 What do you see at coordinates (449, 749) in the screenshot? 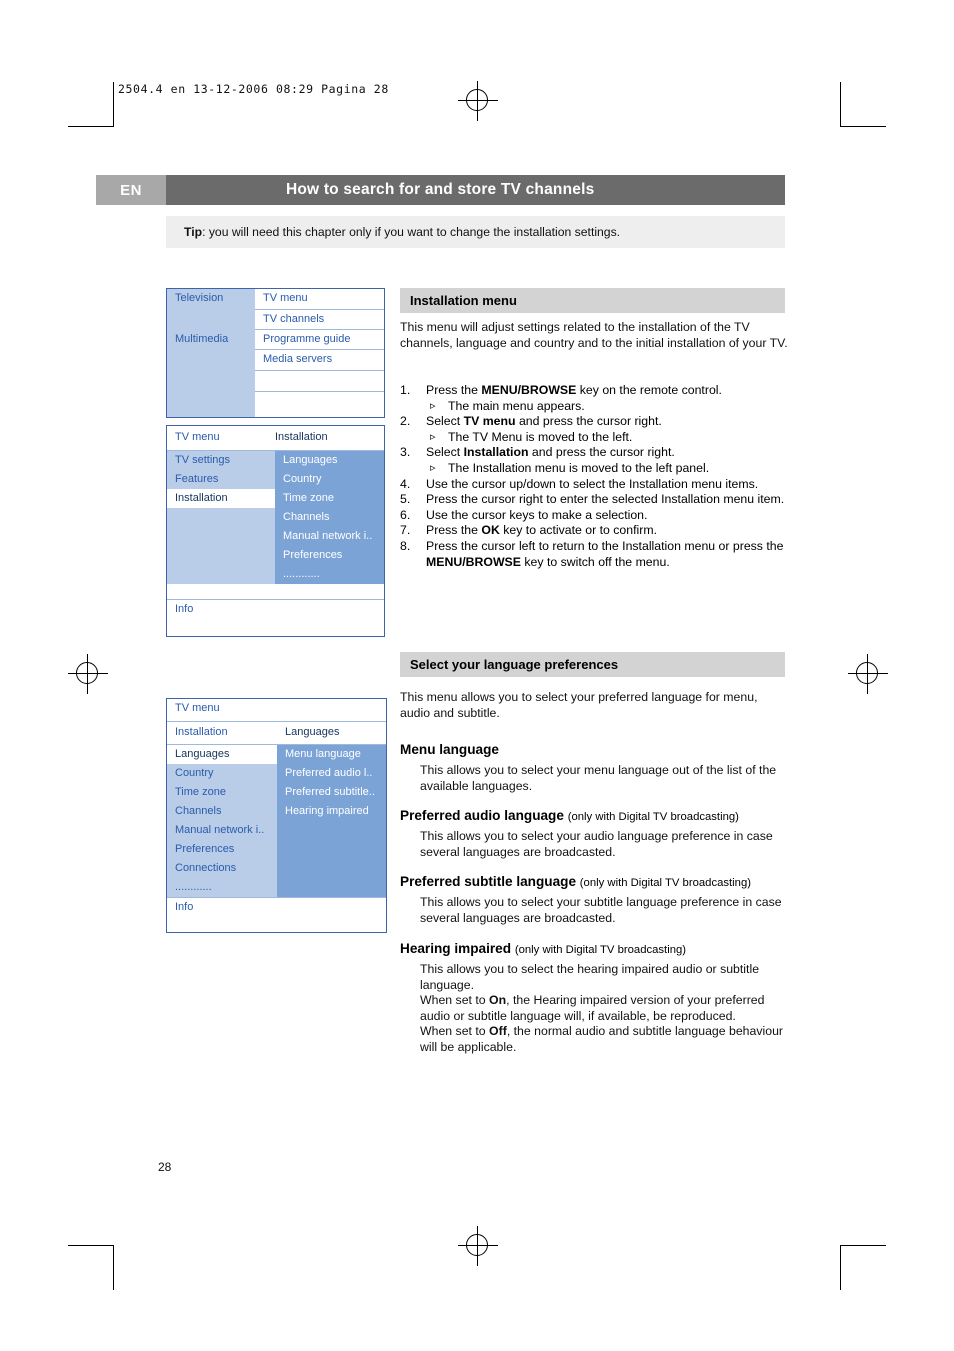
I see `subheading-title: Menu language` at bounding box center [449, 749].